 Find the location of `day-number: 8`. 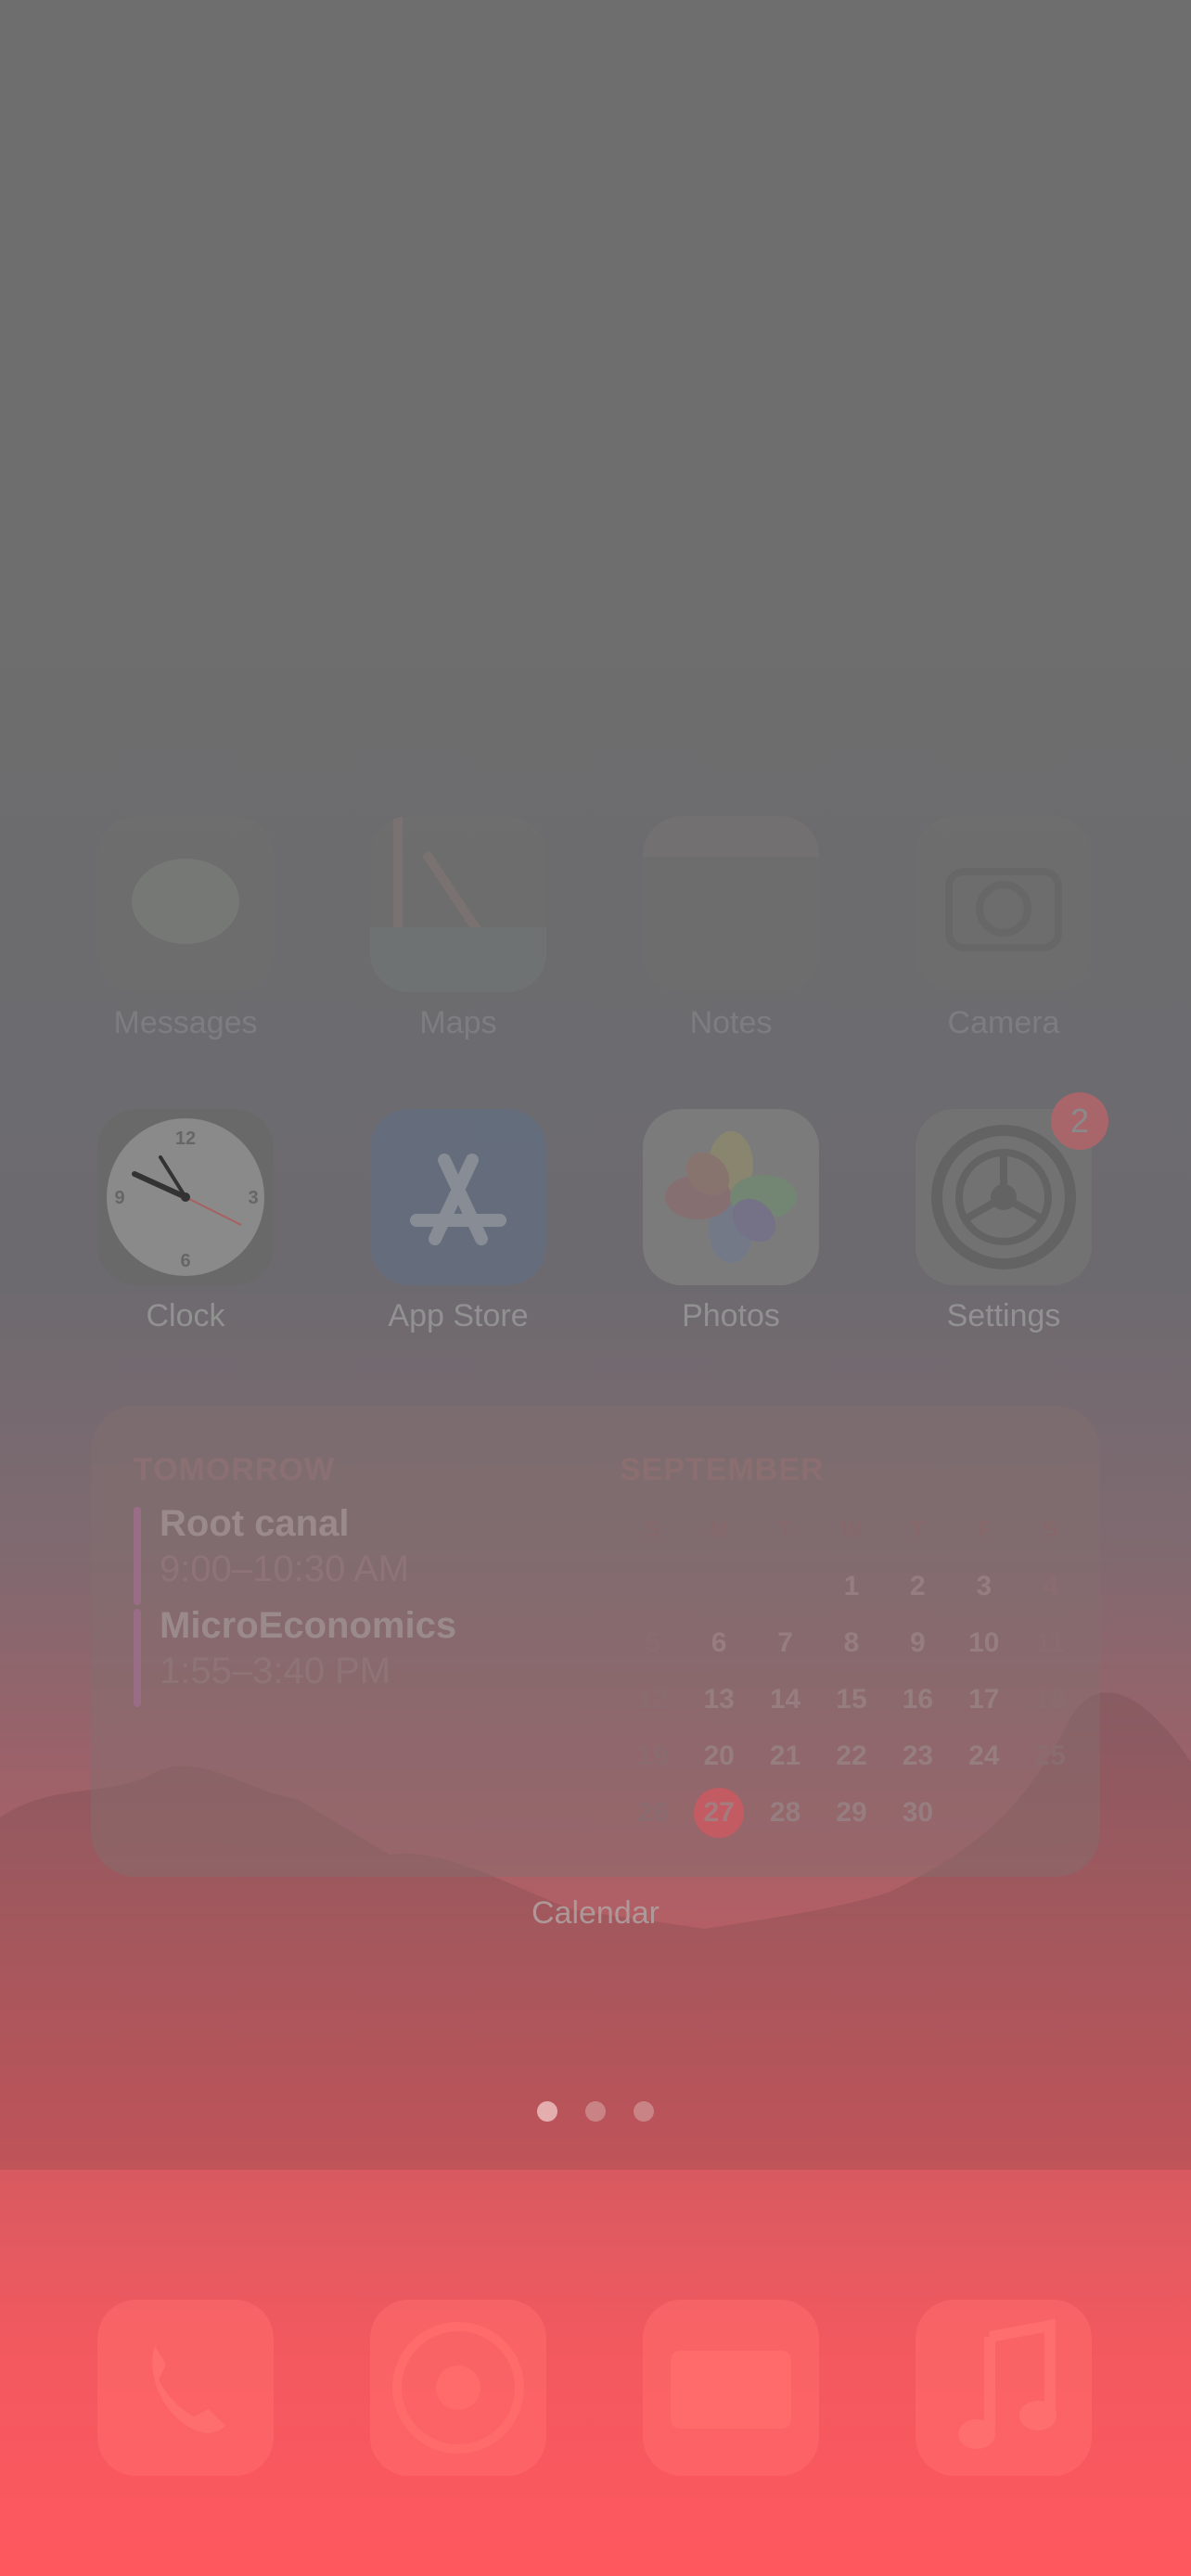

day-number: 8 is located at coordinates (851, 1642).